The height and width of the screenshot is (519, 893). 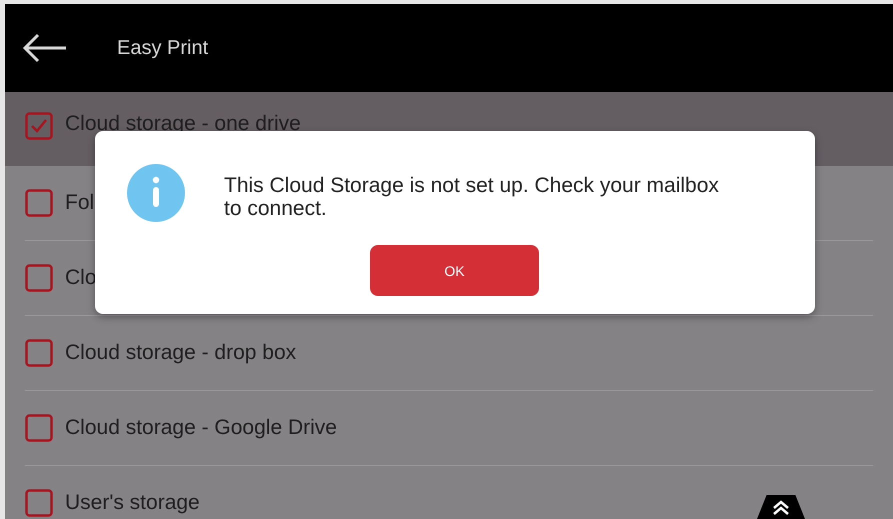 What do you see at coordinates (472, 197) in the screenshot?
I see `dialog-message: This Cloud Storage is not set up. Check your mailbox to connect.` at bounding box center [472, 197].